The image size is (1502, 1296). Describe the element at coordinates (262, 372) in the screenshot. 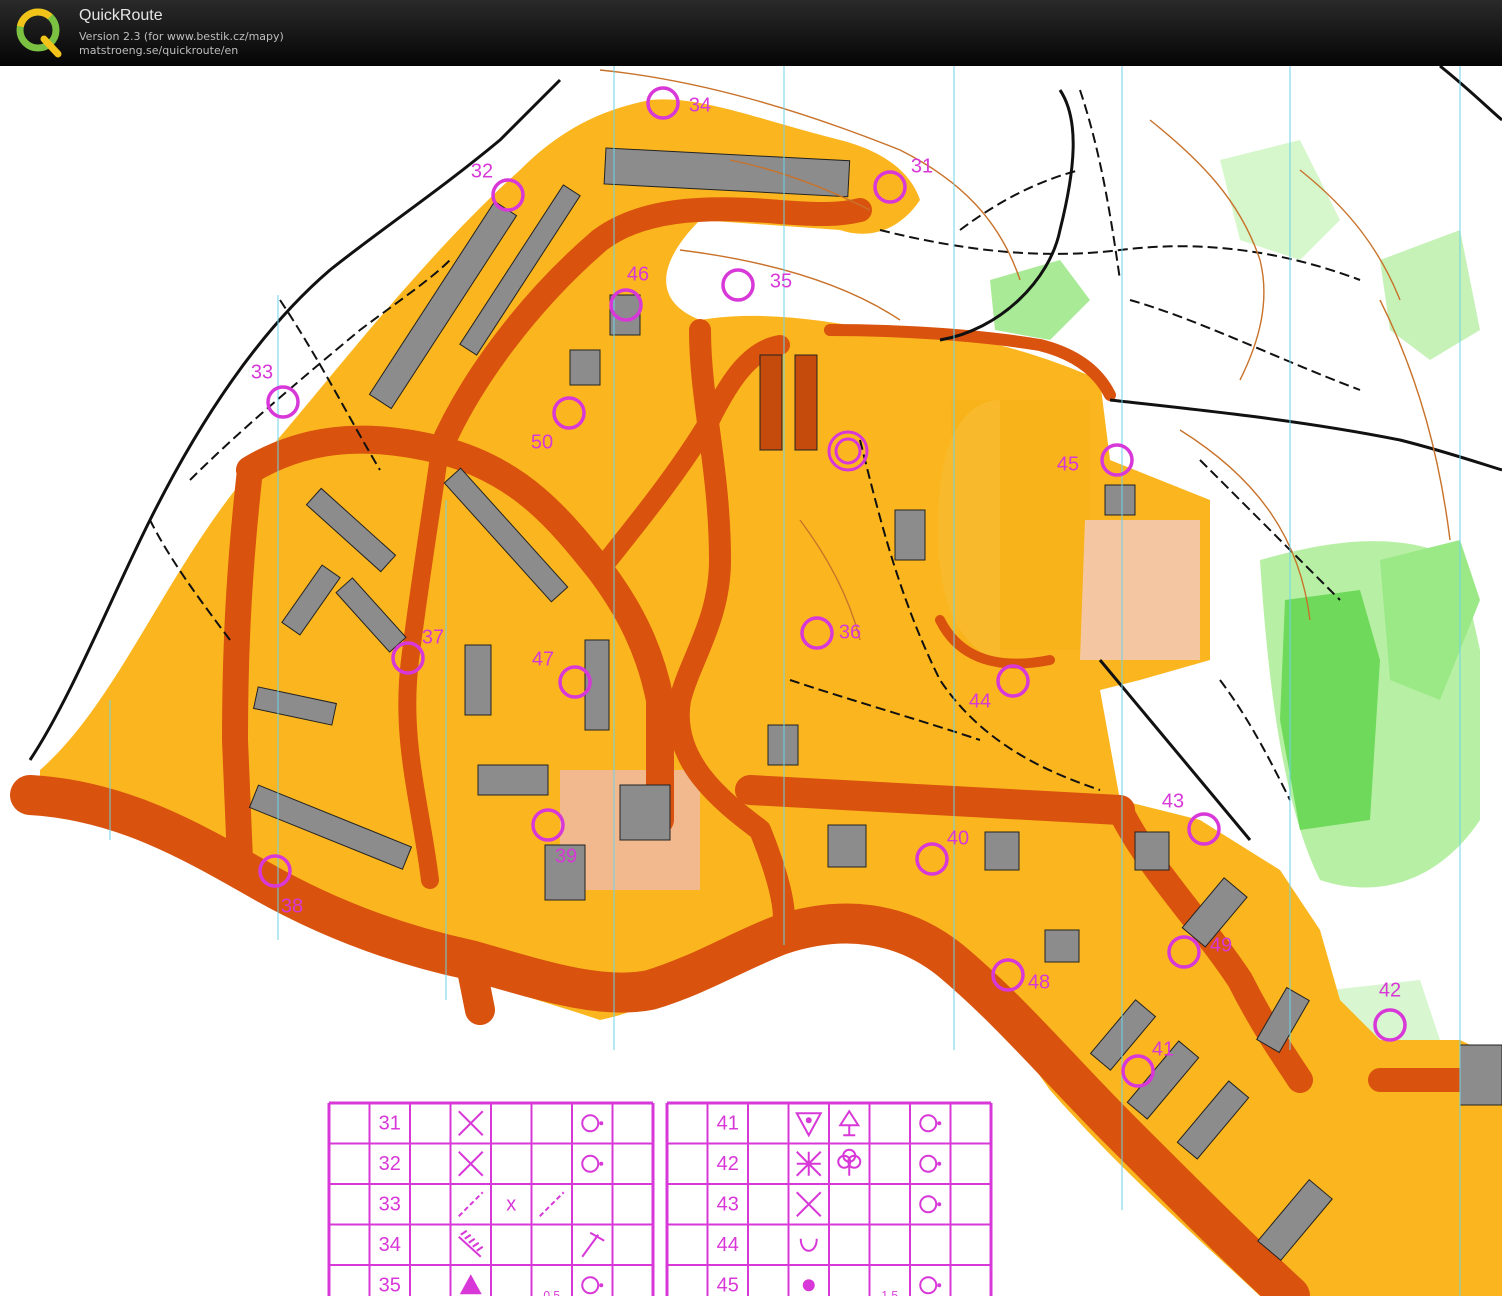

I see `control-label: 33` at that location.